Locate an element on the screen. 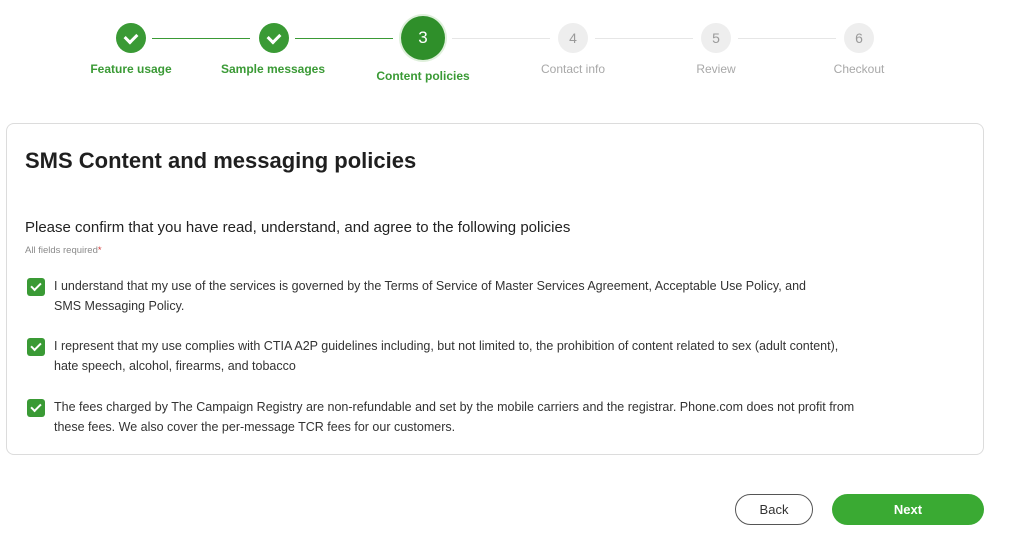  next-button: Next is located at coordinates (908, 509).